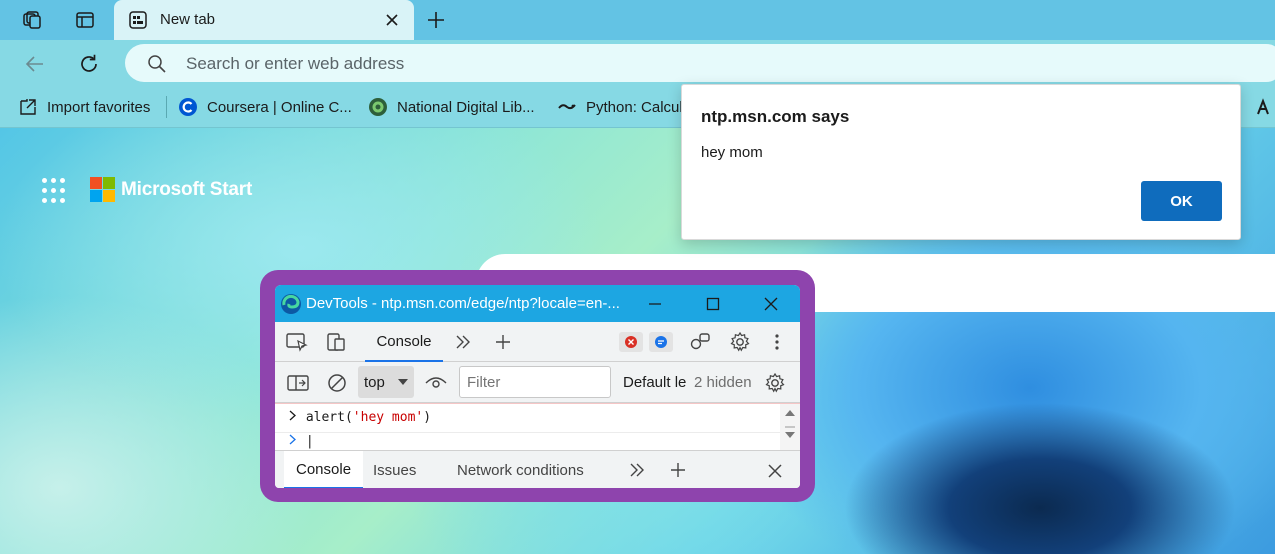 This screenshot has height=554, width=1275. I want to click on tab-new-tab: New tab, so click(264, 20).